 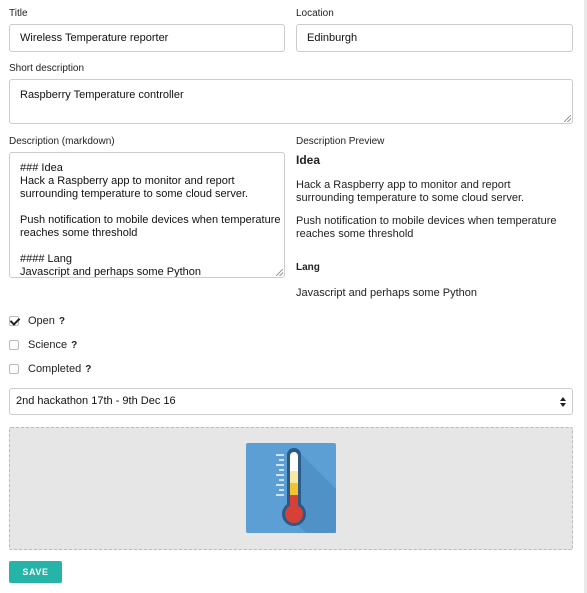 I want to click on description-preview-label: Description Preview, so click(x=340, y=141).